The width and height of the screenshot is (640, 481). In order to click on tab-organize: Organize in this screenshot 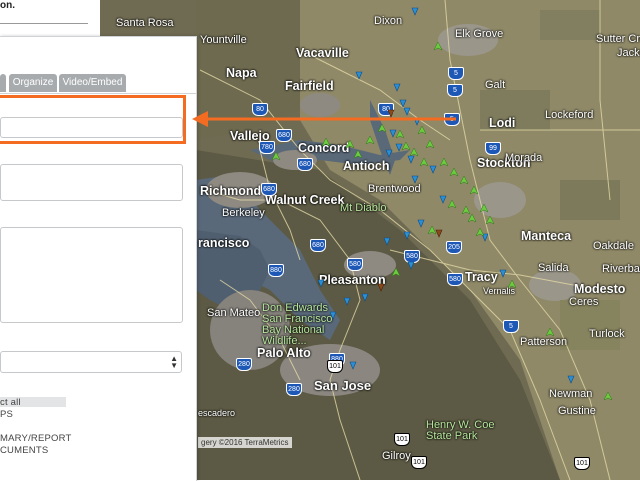, I will do `click(33, 83)`.